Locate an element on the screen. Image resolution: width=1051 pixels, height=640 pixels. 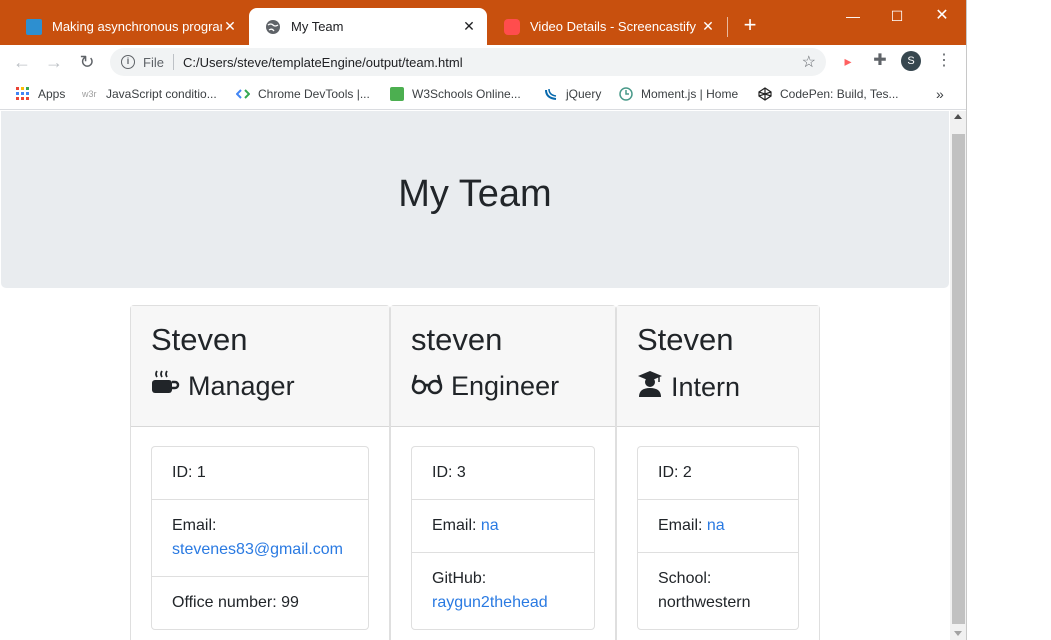
details-list: ID: 2 Email: na School: northwestern is located at coordinates (718, 538).